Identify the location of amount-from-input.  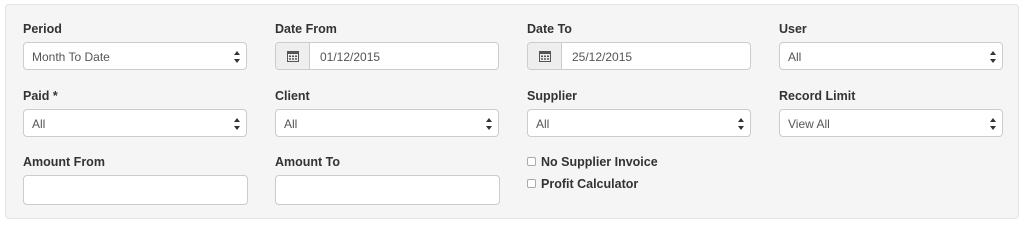
(135, 190).